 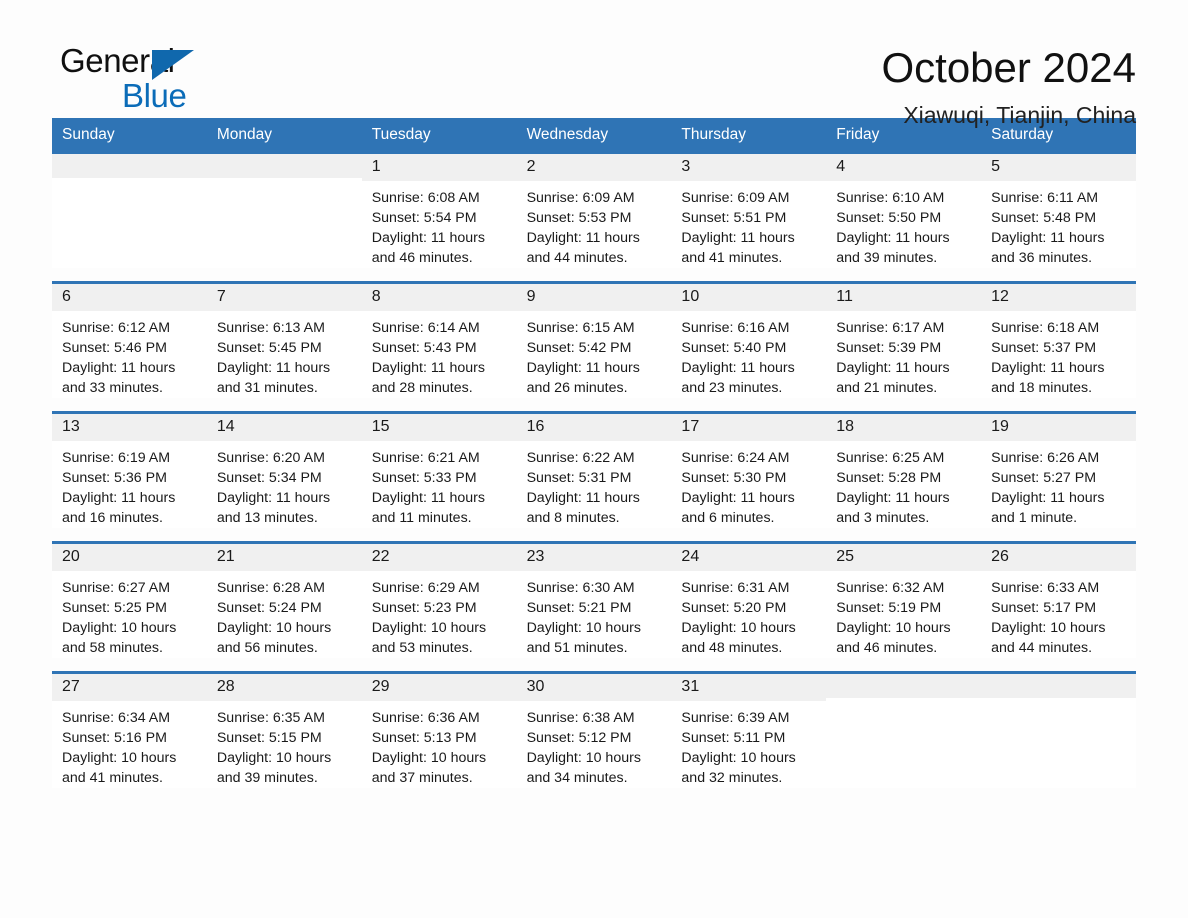 What do you see at coordinates (580, 587) in the screenshot?
I see `sunrise-text: Sunrise: 6:30 AM` at bounding box center [580, 587].